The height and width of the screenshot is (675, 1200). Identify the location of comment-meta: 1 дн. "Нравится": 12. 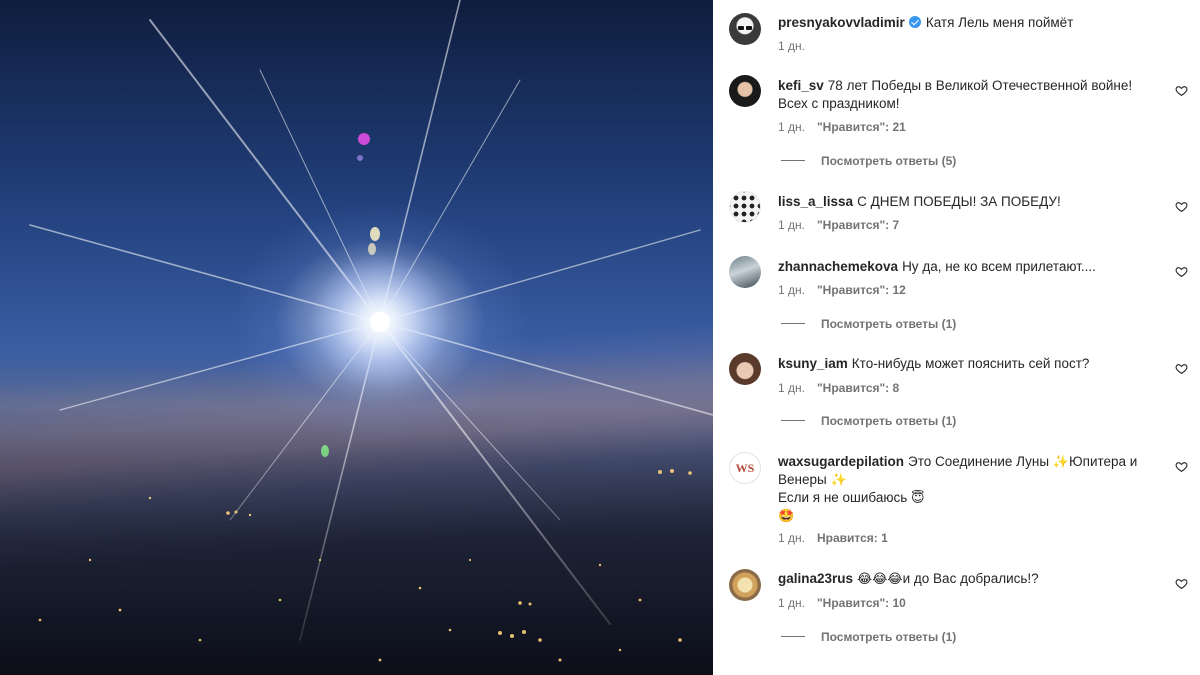
(842, 290).